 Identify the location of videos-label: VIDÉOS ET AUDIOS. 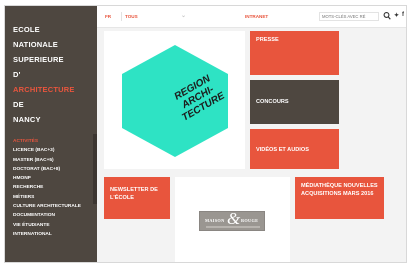
(282, 150).